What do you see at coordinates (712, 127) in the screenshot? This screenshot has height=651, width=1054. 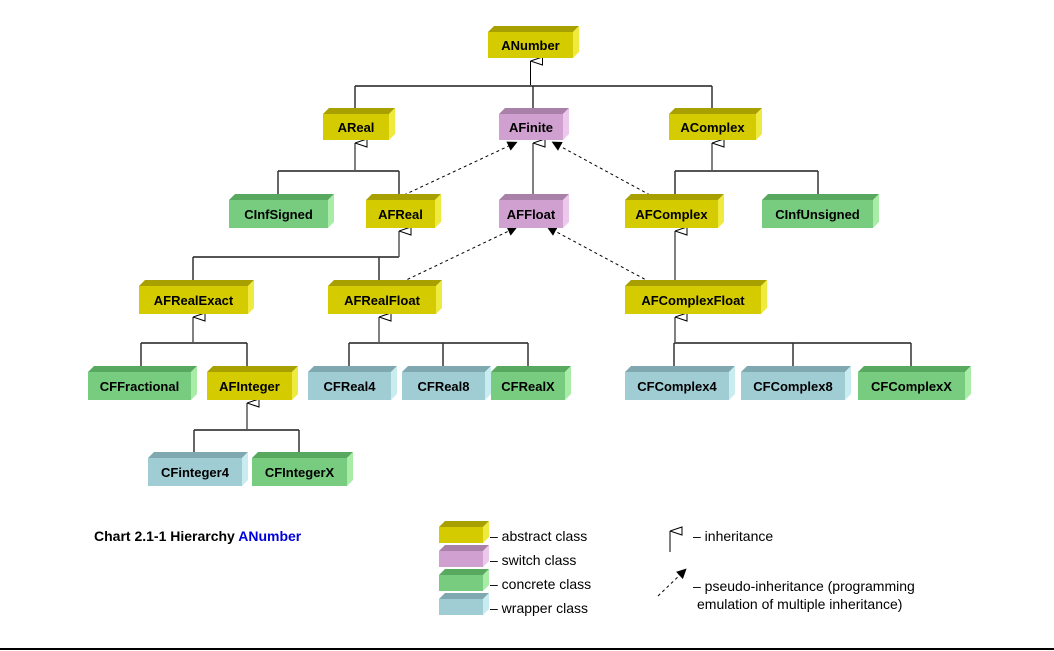 I see `class-node-label: AComplex` at bounding box center [712, 127].